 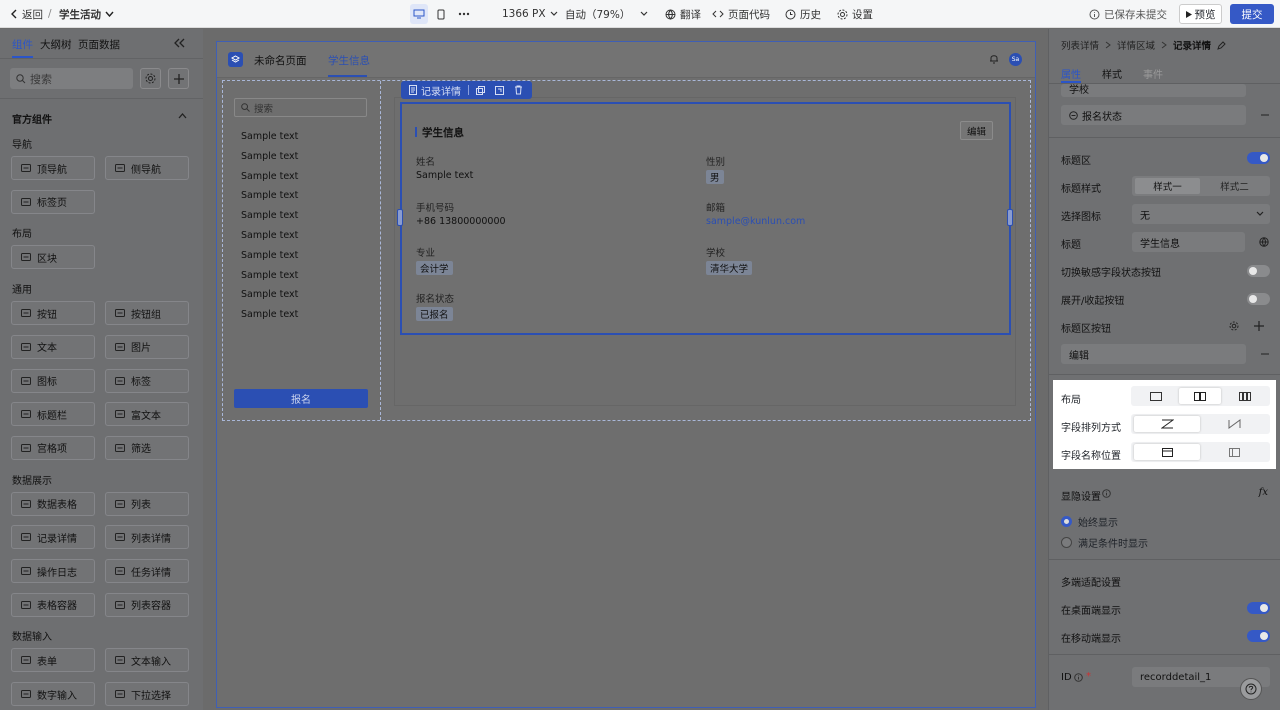 What do you see at coordinates (53, 201) in the screenshot?
I see `component-item: 标签页` at bounding box center [53, 201].